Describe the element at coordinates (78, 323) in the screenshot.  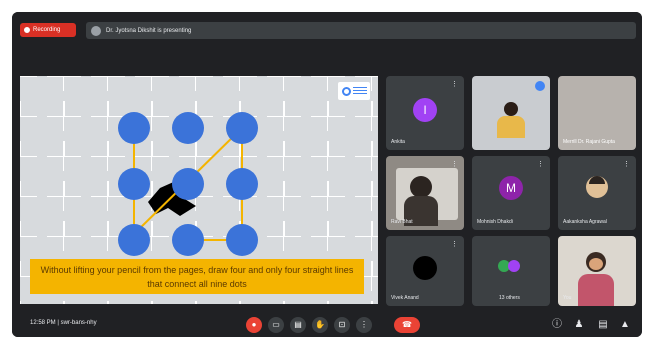
I see `meeting-code: swr-bans-nhy` at that location.